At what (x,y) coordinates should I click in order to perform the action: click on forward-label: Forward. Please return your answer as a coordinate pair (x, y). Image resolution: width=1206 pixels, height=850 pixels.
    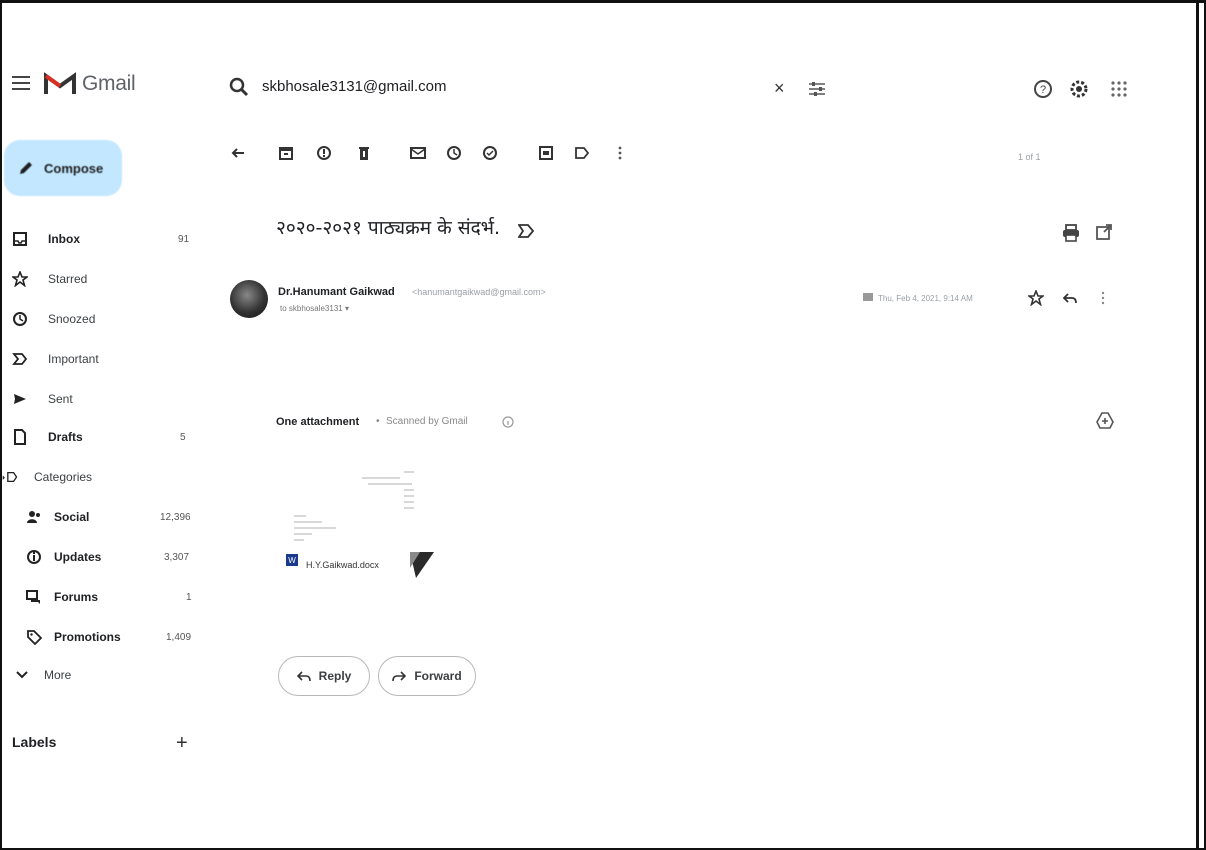
    Looking at the image, I should click on (438, 676).